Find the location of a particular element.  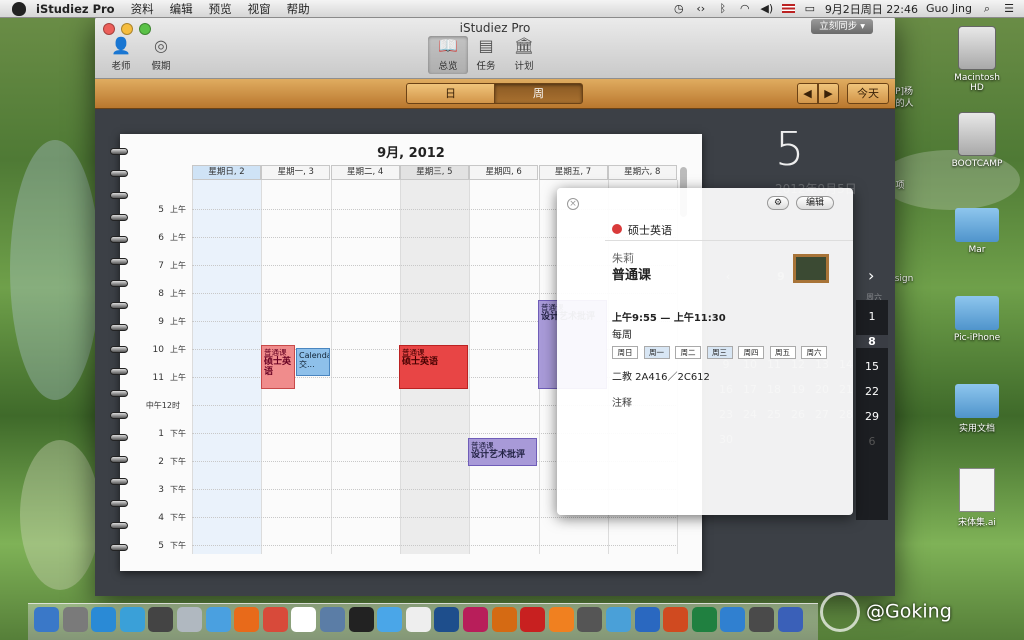

dock-app-flash-icon is located at coordinates (533, 619).